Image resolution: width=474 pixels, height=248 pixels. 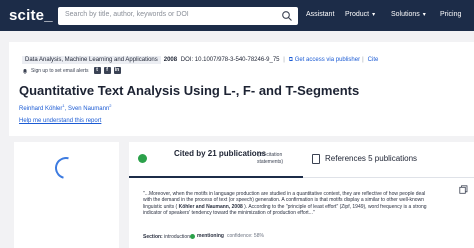 I want to click on tab-references: References 5 publications, so click(x=388, y=160).